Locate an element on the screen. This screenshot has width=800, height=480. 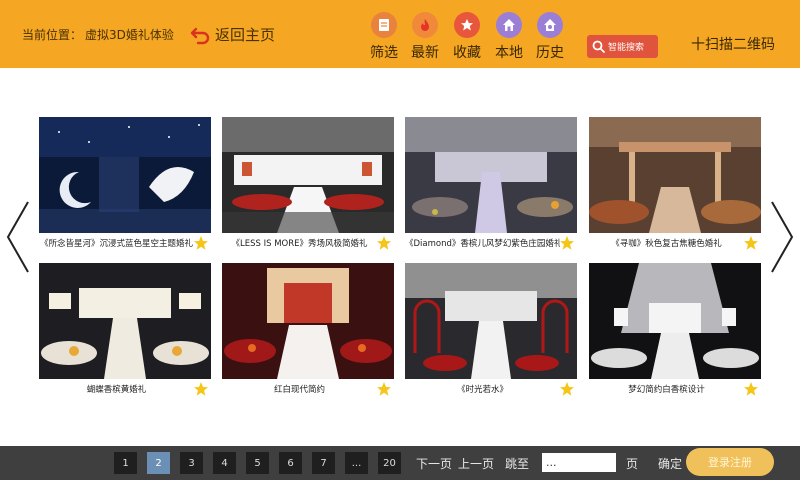
wedding-card-caption: 《所念皆星河》沉浸式蓝色星空主题婚礼 is located at coordinates (116, 244).